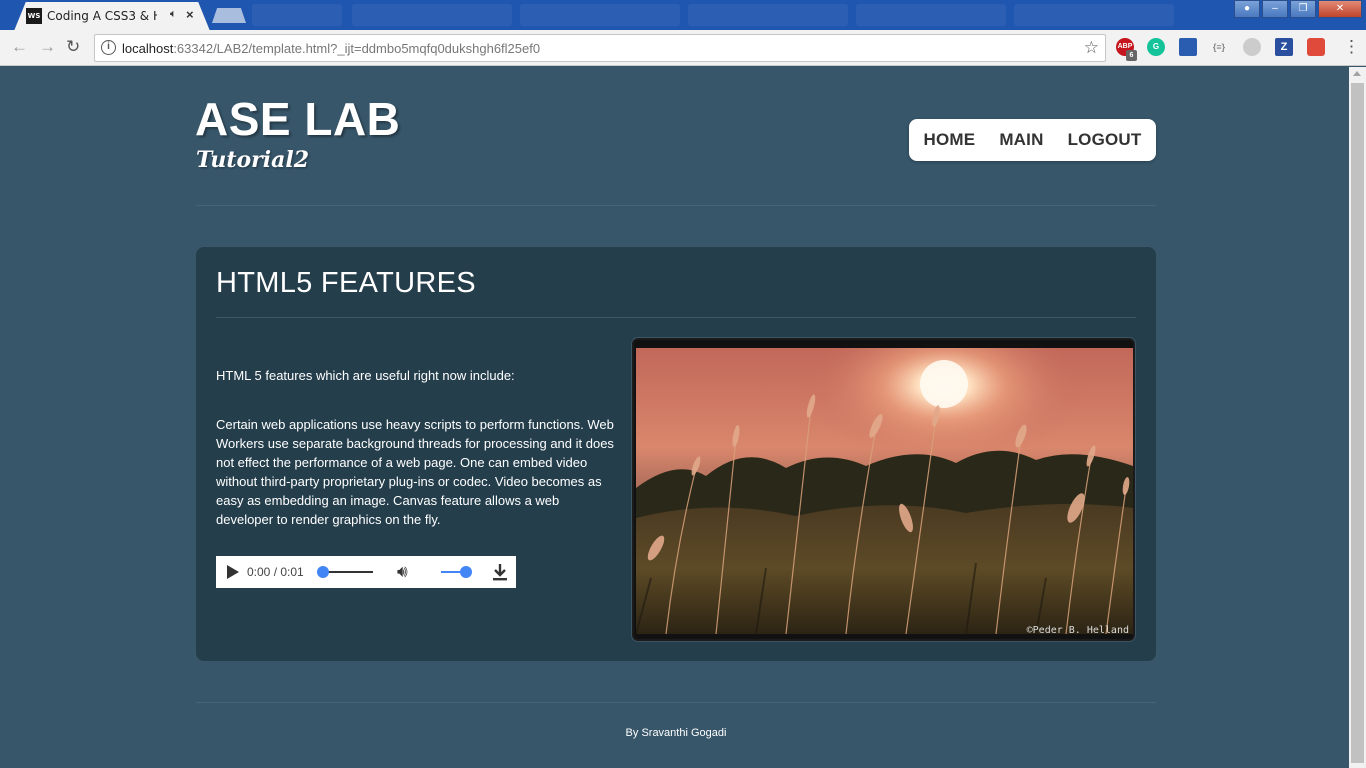 Image resolution: width=1366 pixels, height=768 pixels. Describe the element at coordinates (1188, 47) in the screenshot. I see `bookmark-icon` at that location.